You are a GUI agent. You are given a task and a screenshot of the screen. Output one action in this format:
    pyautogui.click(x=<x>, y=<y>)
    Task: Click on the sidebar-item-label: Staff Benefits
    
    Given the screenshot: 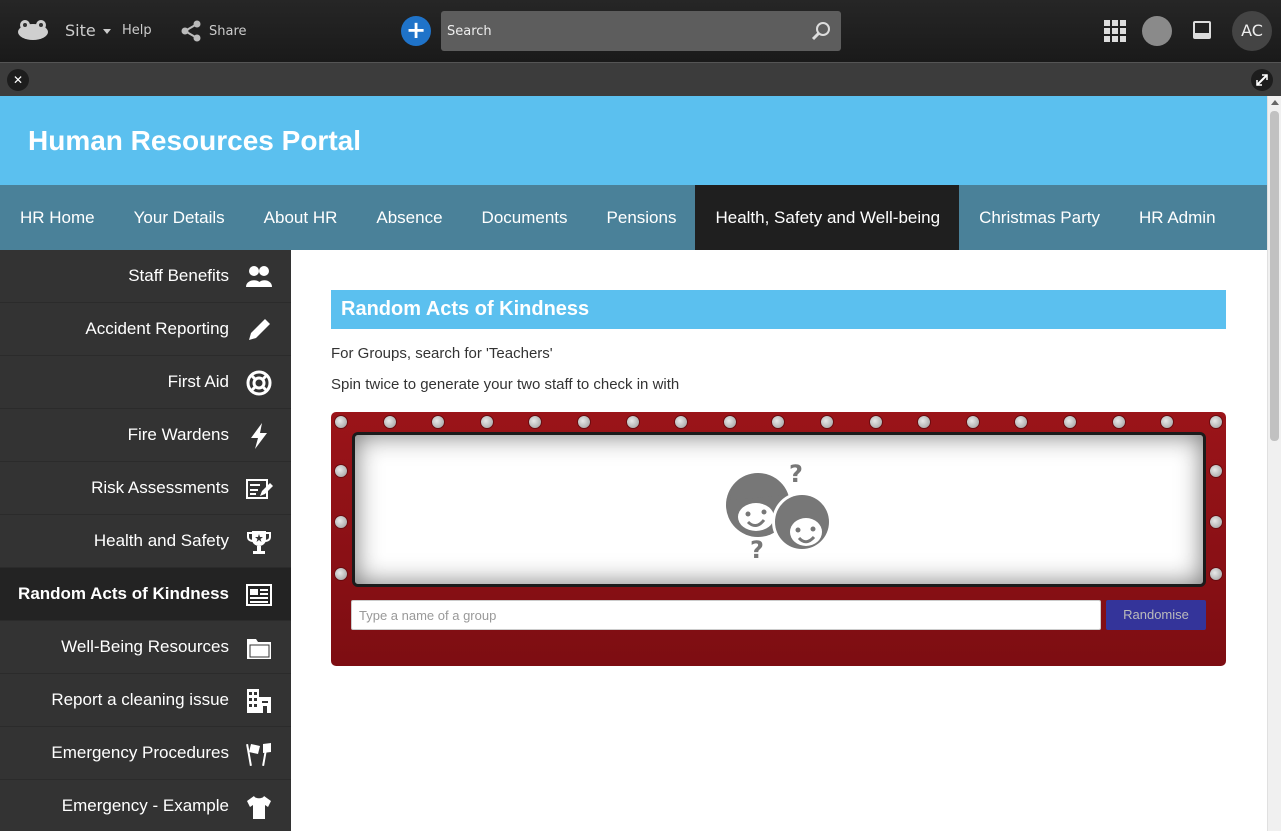 What is the action you would take?
    pyautogui.click(x=178, y=275)
    